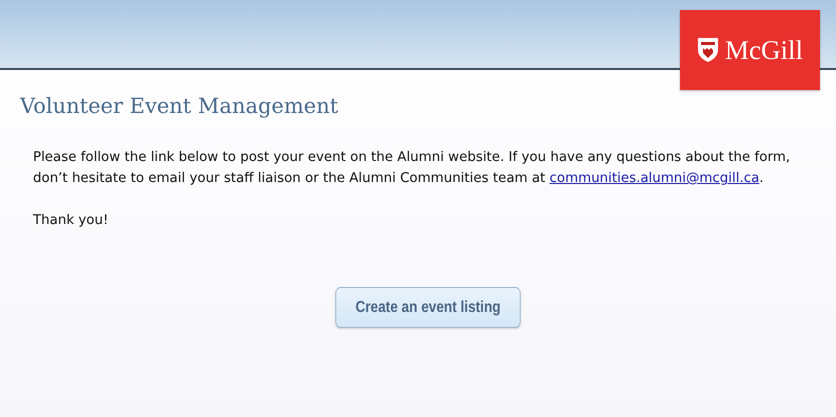 This screenshot has height=417, width=836. Describe the element at coordinates (428, 307) in the screenshot. I see `create-event-button: Create an event listing` at that location.